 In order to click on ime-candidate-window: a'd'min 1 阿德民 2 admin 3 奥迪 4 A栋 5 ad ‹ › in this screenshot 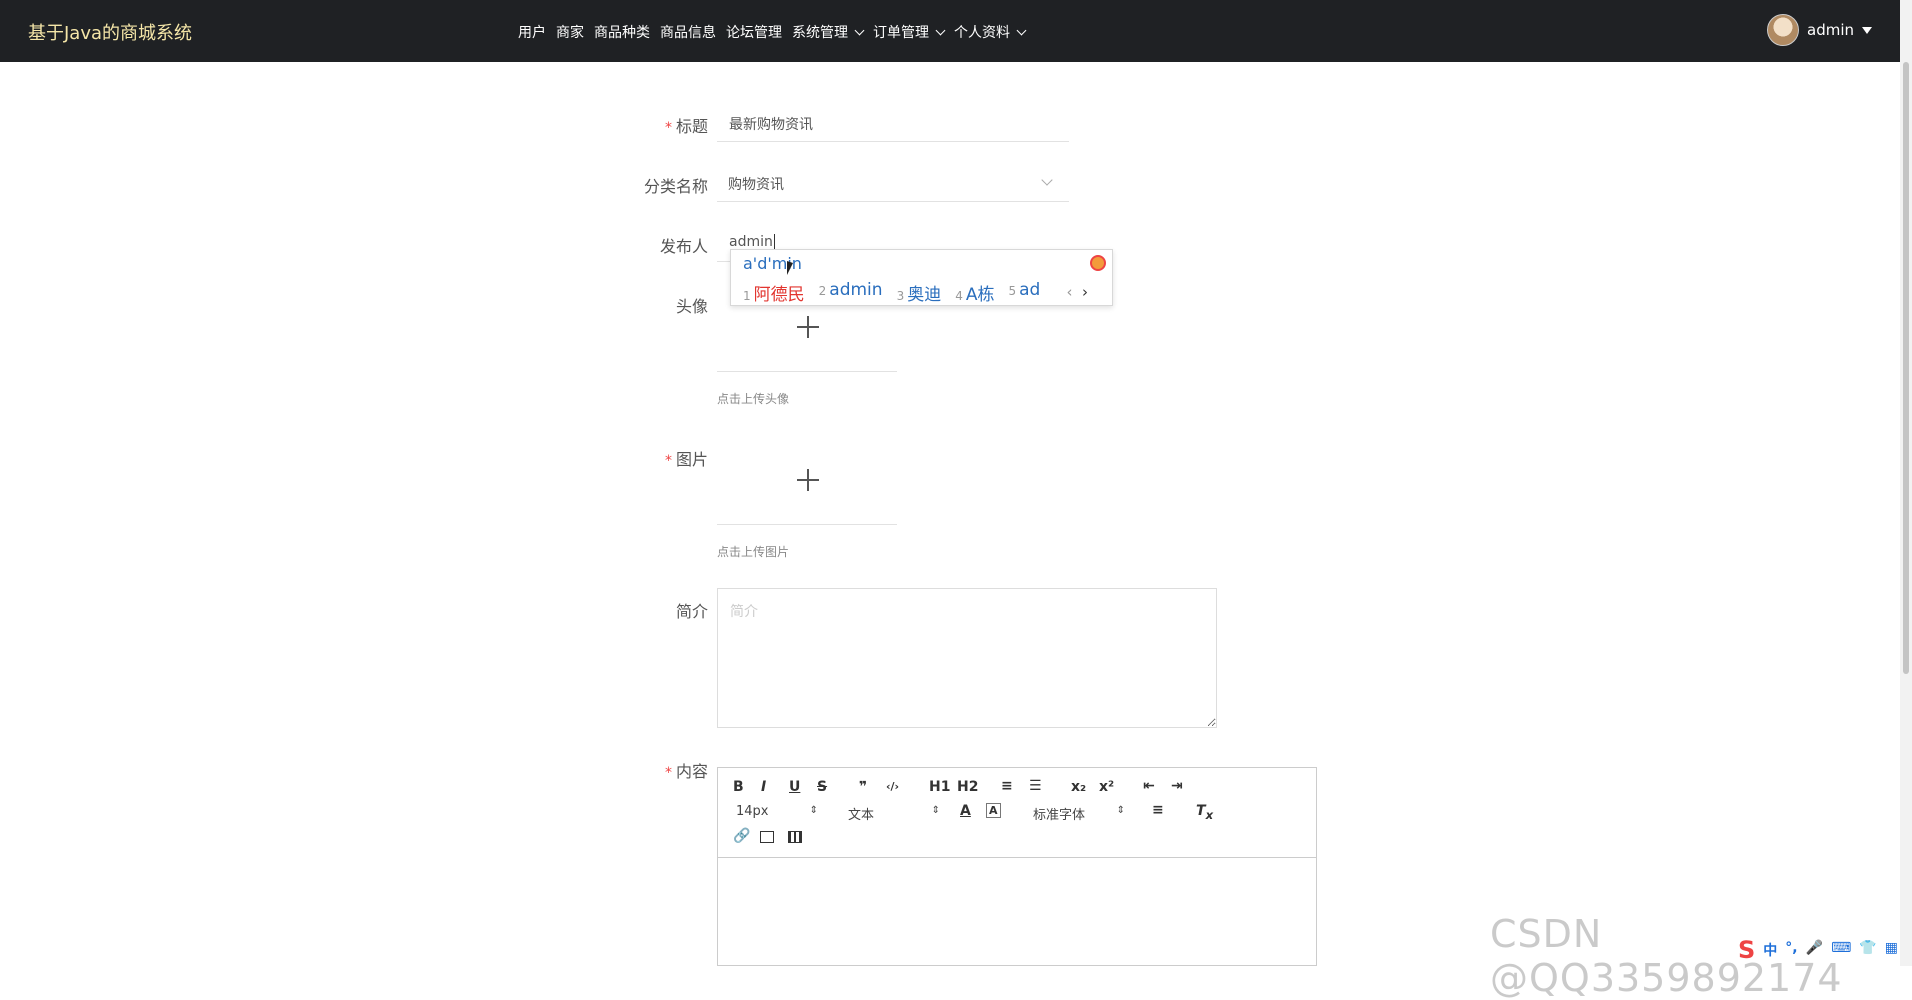, I will do `click(921, 277)`.